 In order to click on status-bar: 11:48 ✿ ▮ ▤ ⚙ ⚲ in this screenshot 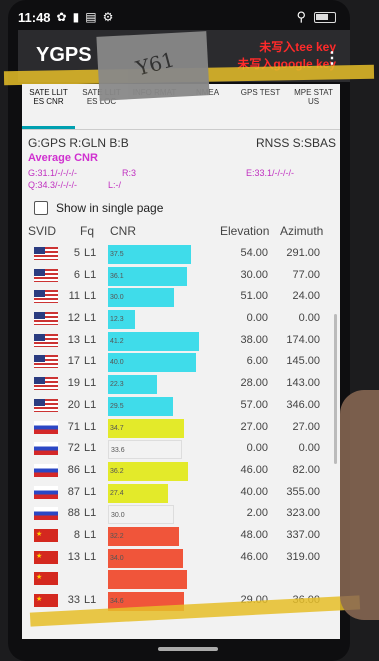, I will do `click(177, 17)`.